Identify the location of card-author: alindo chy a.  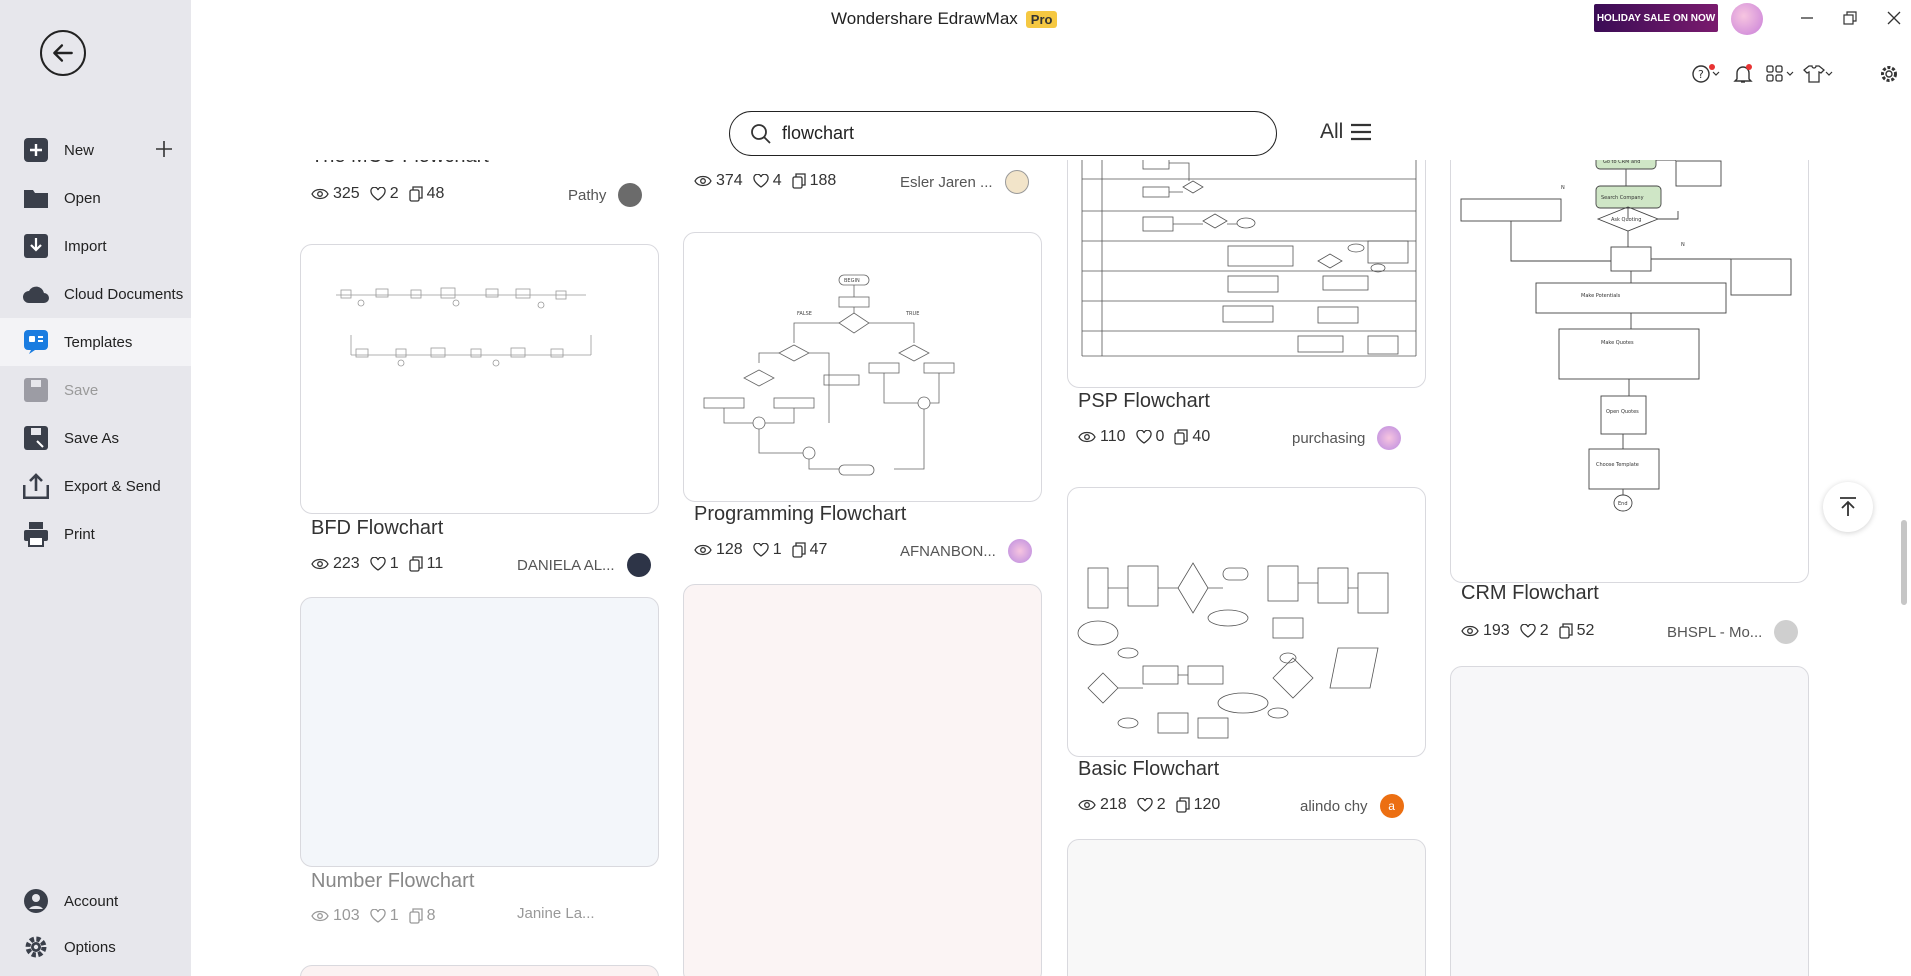
(1352, 806).